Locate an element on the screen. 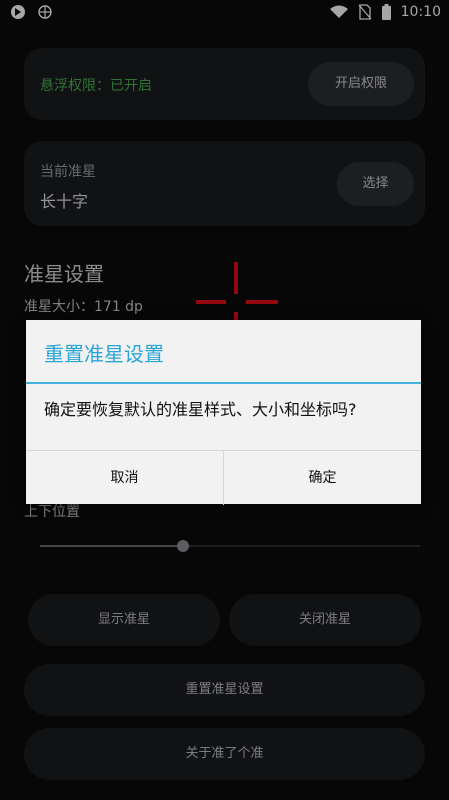 The width and height of the screenshot is (449, 800). dialog-divider is located at coordinates (223, 383).